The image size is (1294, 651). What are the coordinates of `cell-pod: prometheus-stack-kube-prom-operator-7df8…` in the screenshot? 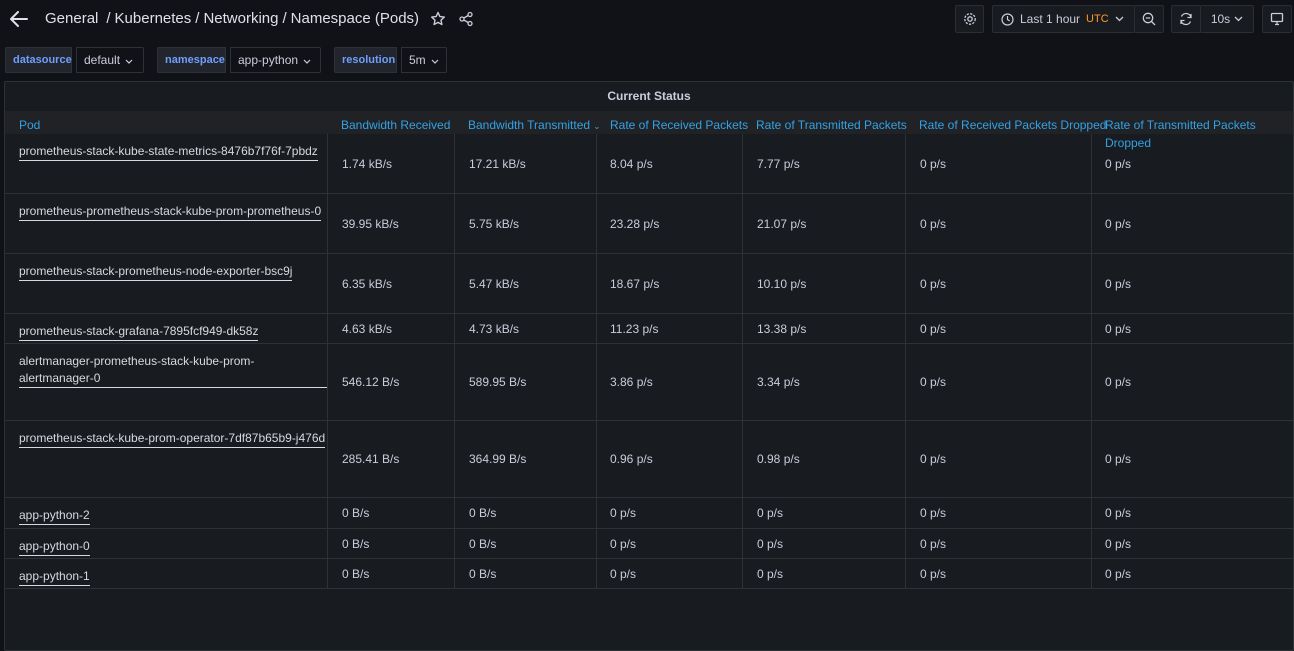 It's located at (173, 459).